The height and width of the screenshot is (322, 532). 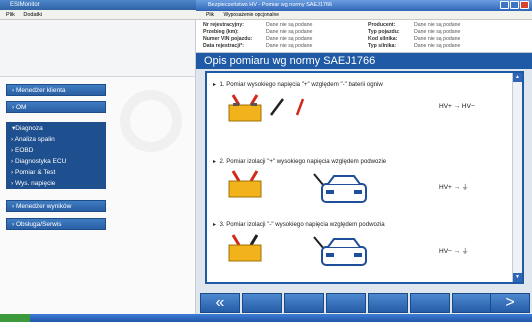 What do you see at coordinates (287, 107) in the screenshot?
I see `probe-icon` at bounding box center [287, 107].